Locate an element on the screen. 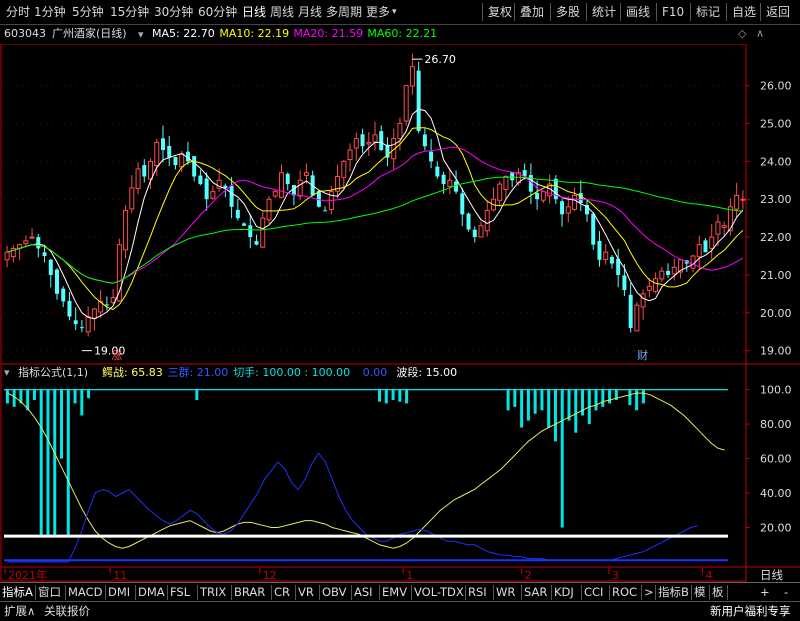  period-3: 15分钟 is located at coordinates (129, 12).